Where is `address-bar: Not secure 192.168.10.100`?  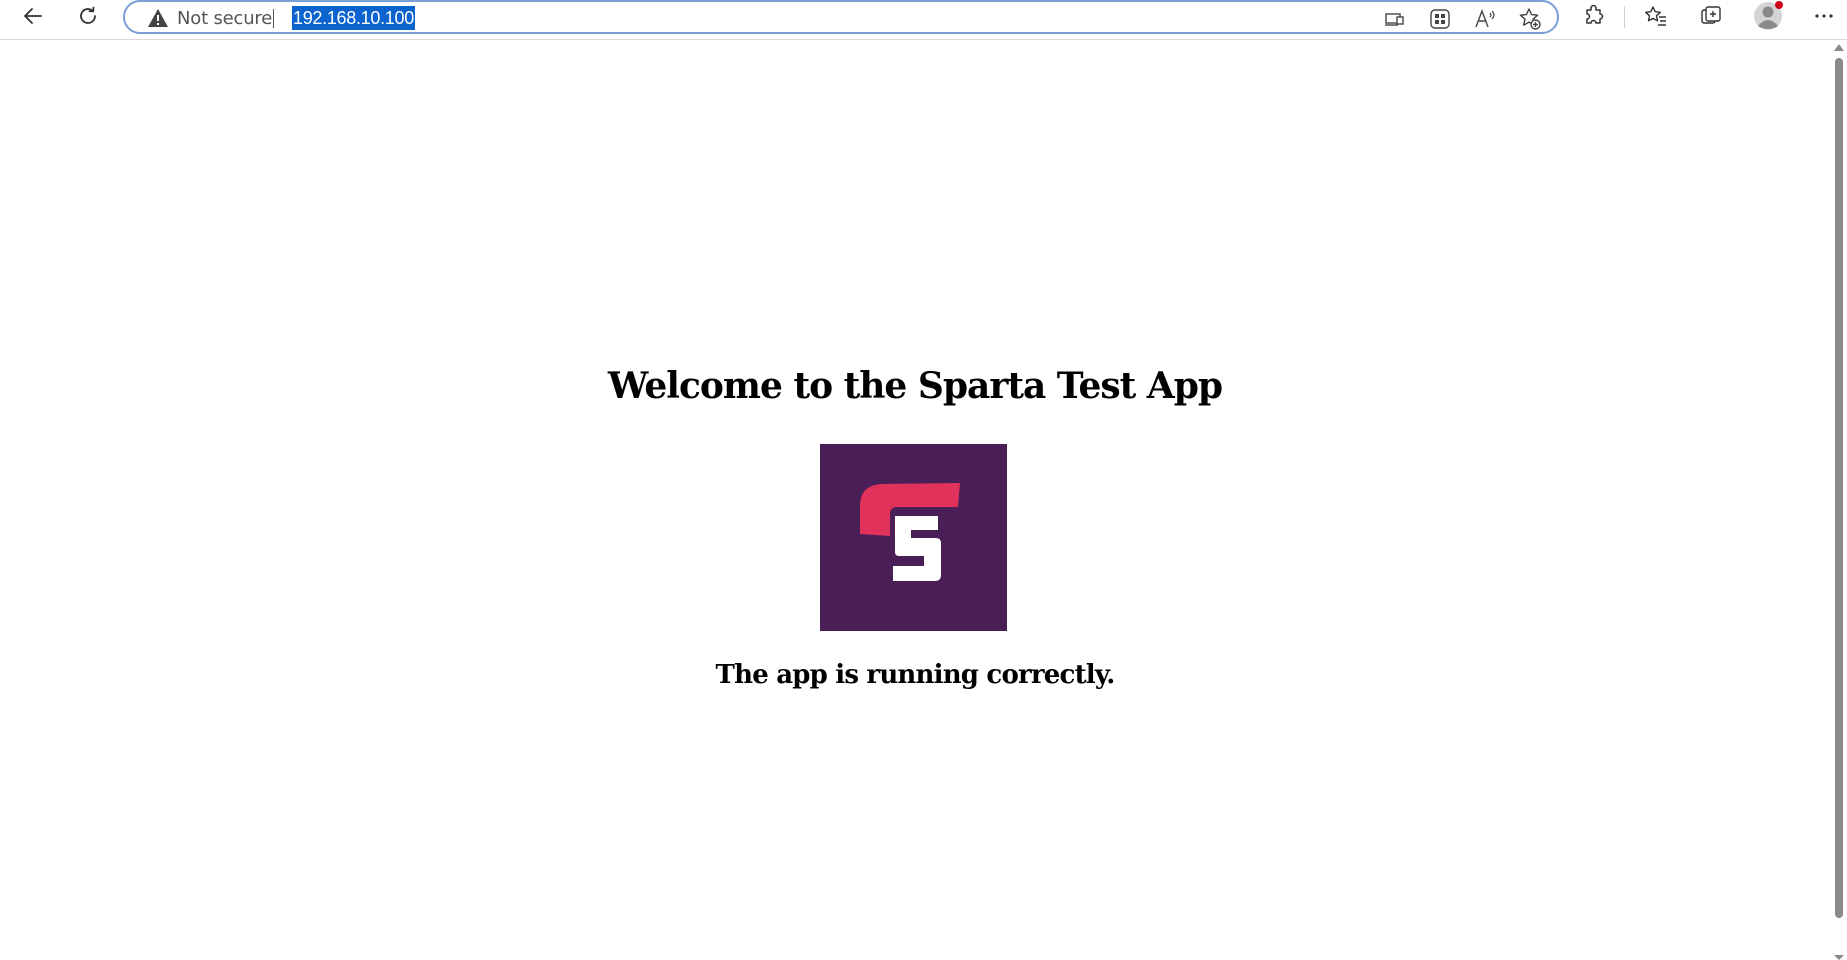
address-bar: Not secure 192.168.10.100 is located at coordinates (841, 17).